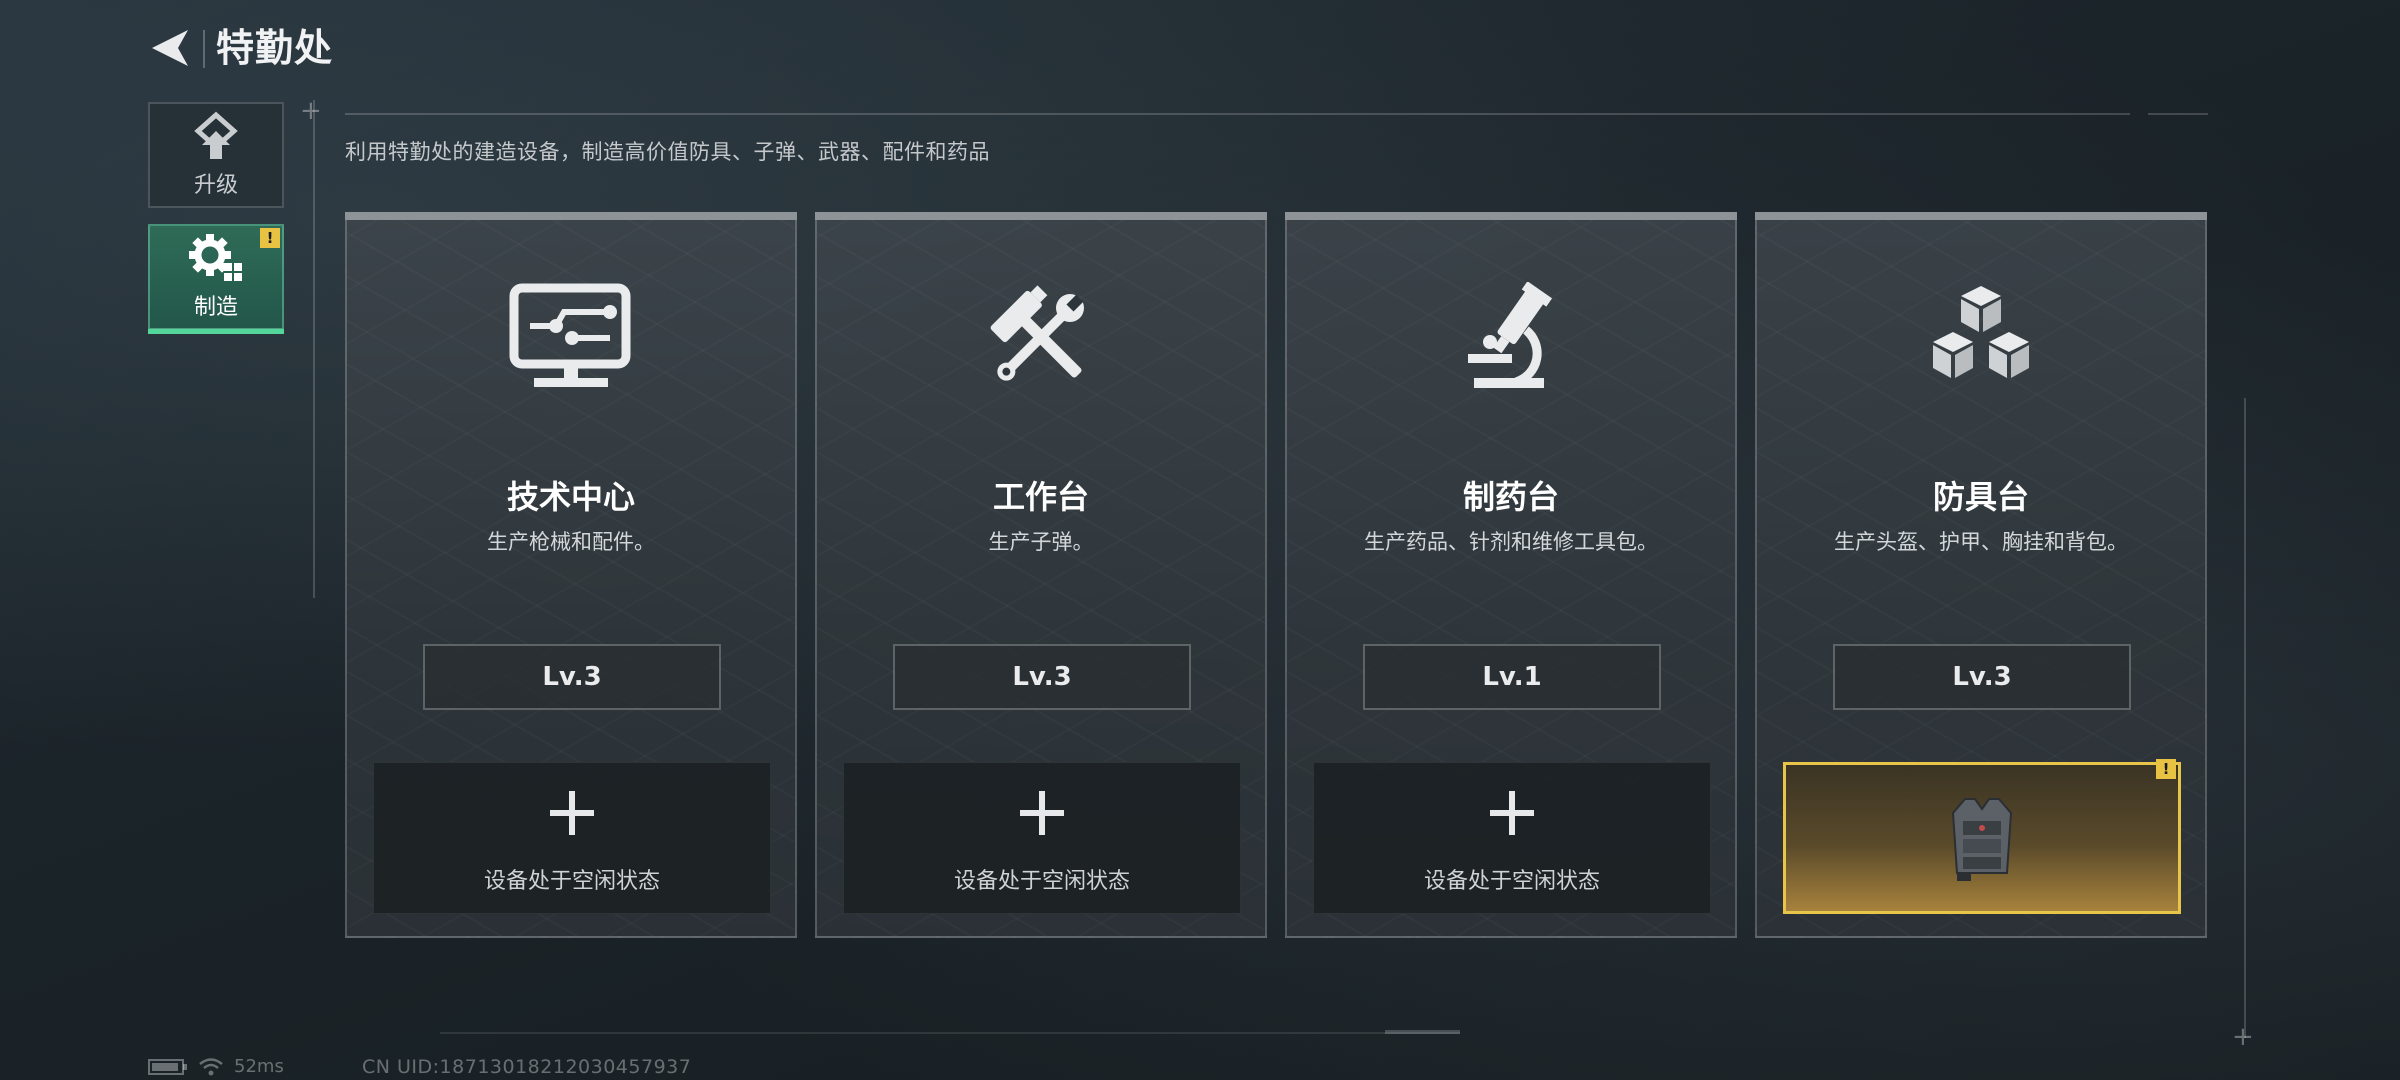 Image resolution: width=2400 pixels, height=1080 pixels. What do you see at coordinates (2166, 769) in the screenshot?
I see `slot-alert-badge: !` at bounding box center [2166, 769].